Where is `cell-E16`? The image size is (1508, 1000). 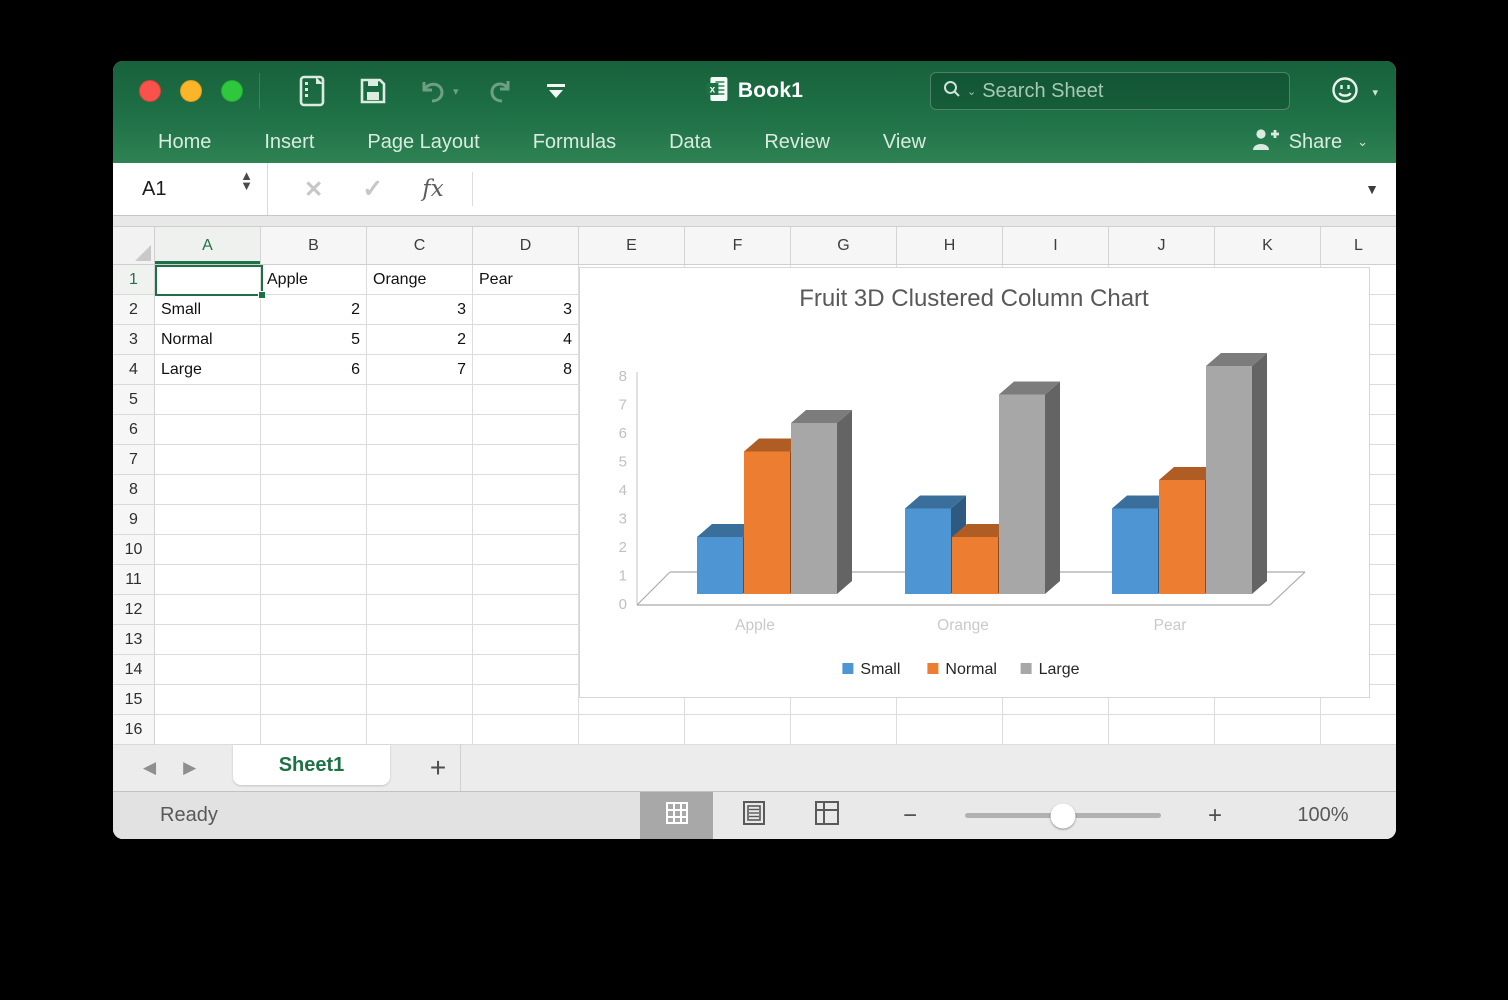 cell-E16 is located at coordinates (632, 730).